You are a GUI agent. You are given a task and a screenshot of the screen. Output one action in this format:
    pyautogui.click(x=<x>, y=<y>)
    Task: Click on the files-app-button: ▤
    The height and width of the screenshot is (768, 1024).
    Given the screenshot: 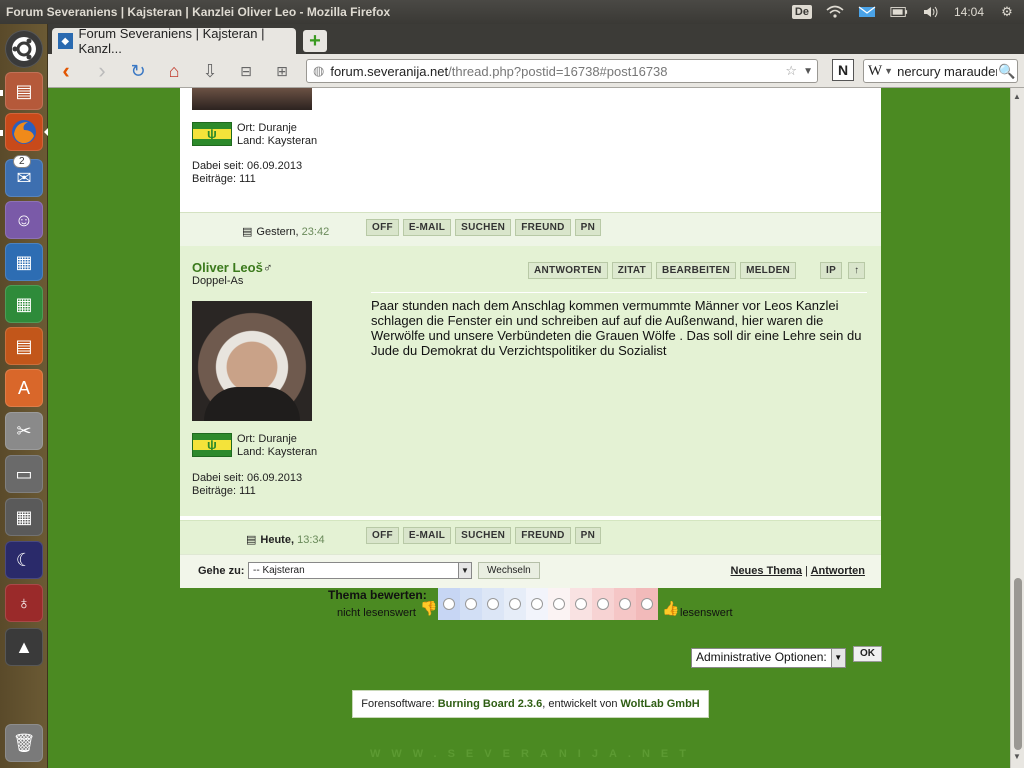 What is the action you would take?
    pyautogui.click(x=24, y=91)
    